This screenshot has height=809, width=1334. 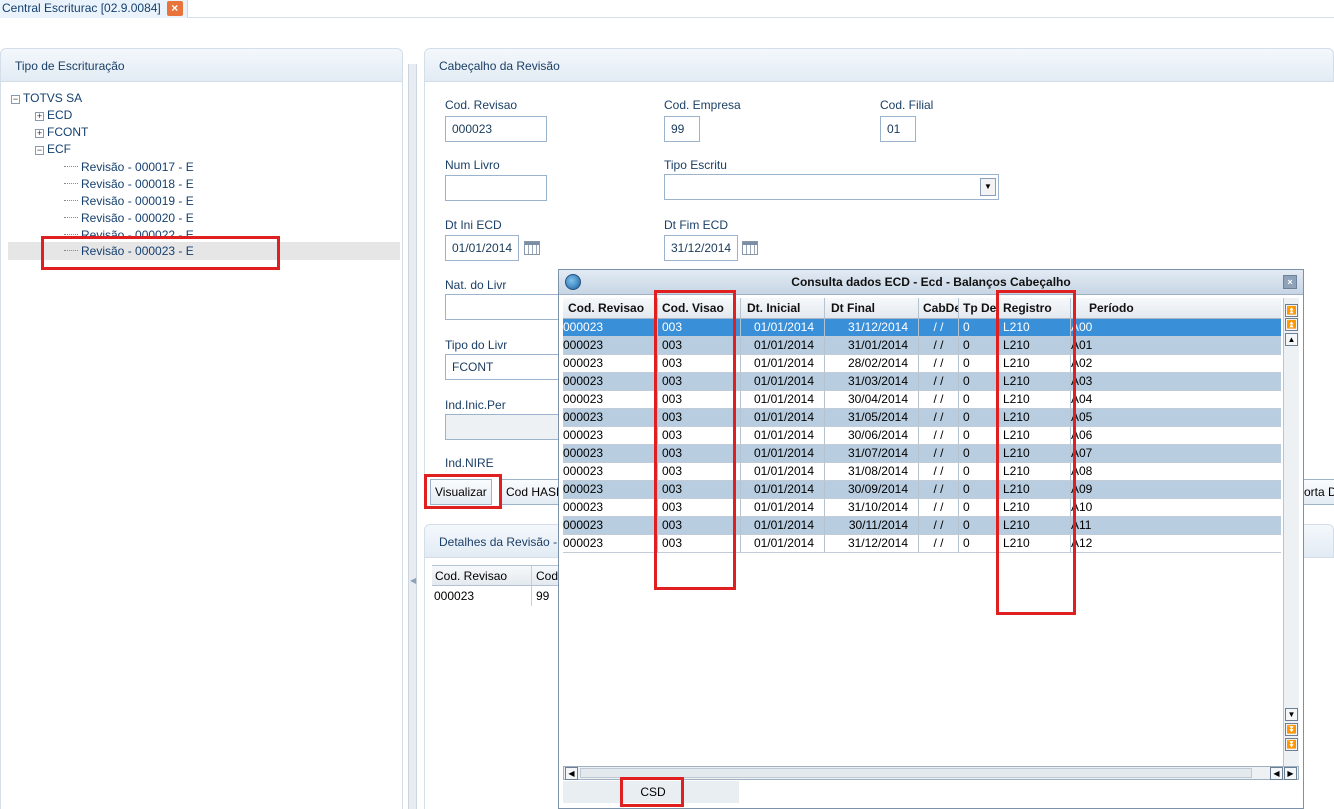 I want to click on grid-vertical-scrollbar: ⏫ ⏫ ▲ ▼ ⏬ ⏬, so click(x=1291, y=532).